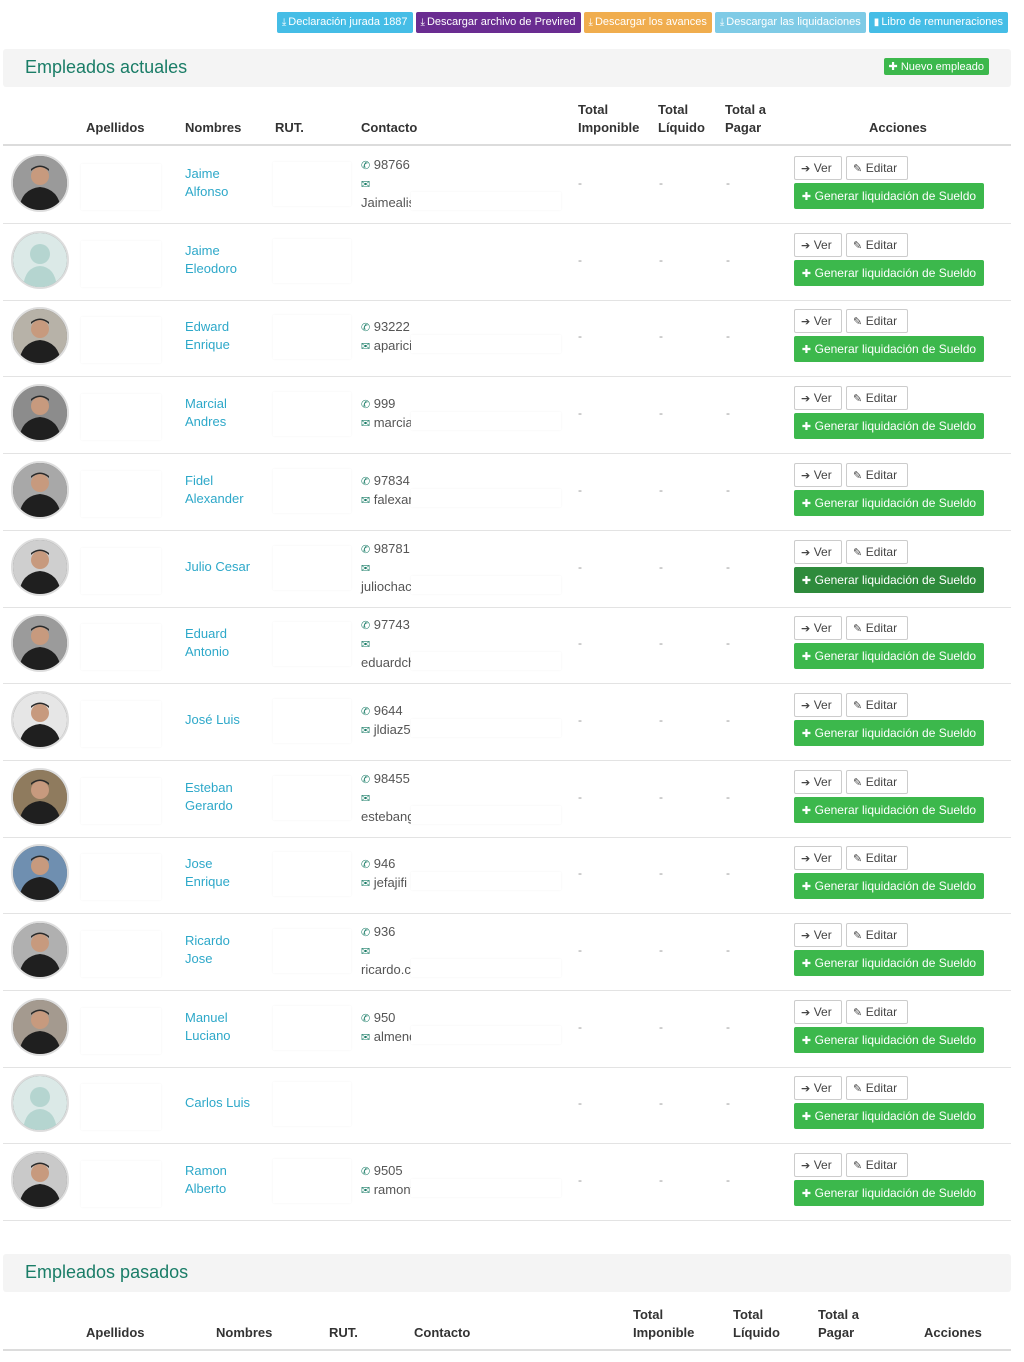 The width and height of the screenshot is (1024, 1362). I want to click on employee-second-name: Alberto, so click(225, 1189).